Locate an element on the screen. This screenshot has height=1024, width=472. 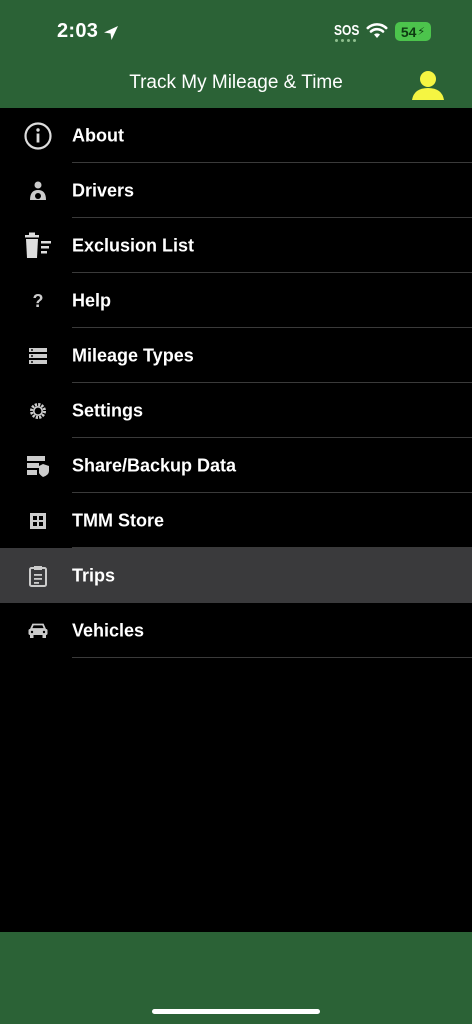
profile-icon is located at coordinates (428, 85).